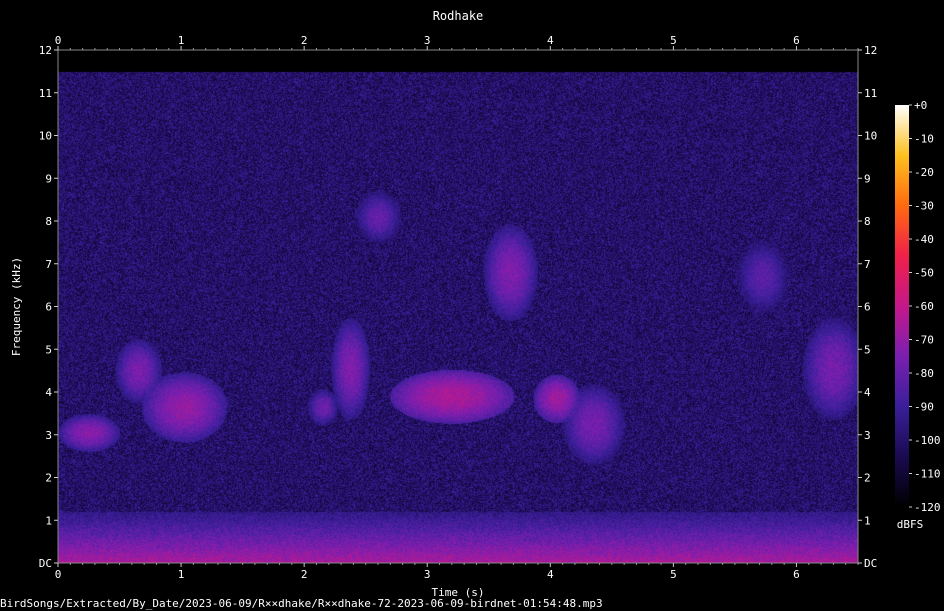 The width and height of the screenshot is (944, 611). What do you see at coordinates (924, 306) in the screenshot?
I see `colorbar-tick-label: -60` at bounding box center [924, 306].